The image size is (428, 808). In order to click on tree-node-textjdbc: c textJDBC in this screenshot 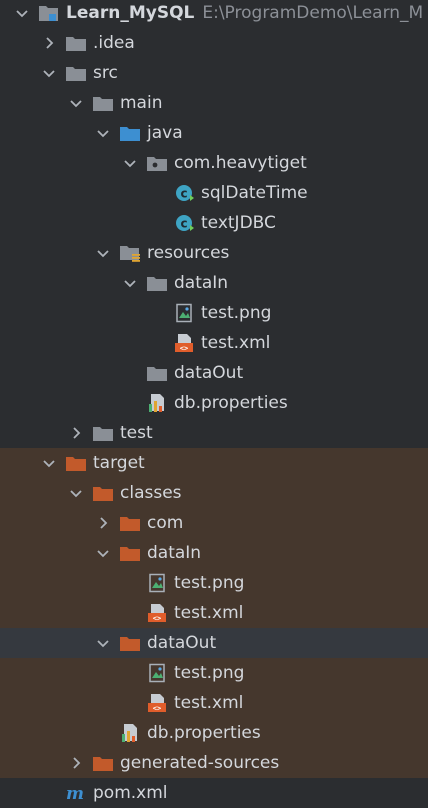, I will do `click(214, 223)`.